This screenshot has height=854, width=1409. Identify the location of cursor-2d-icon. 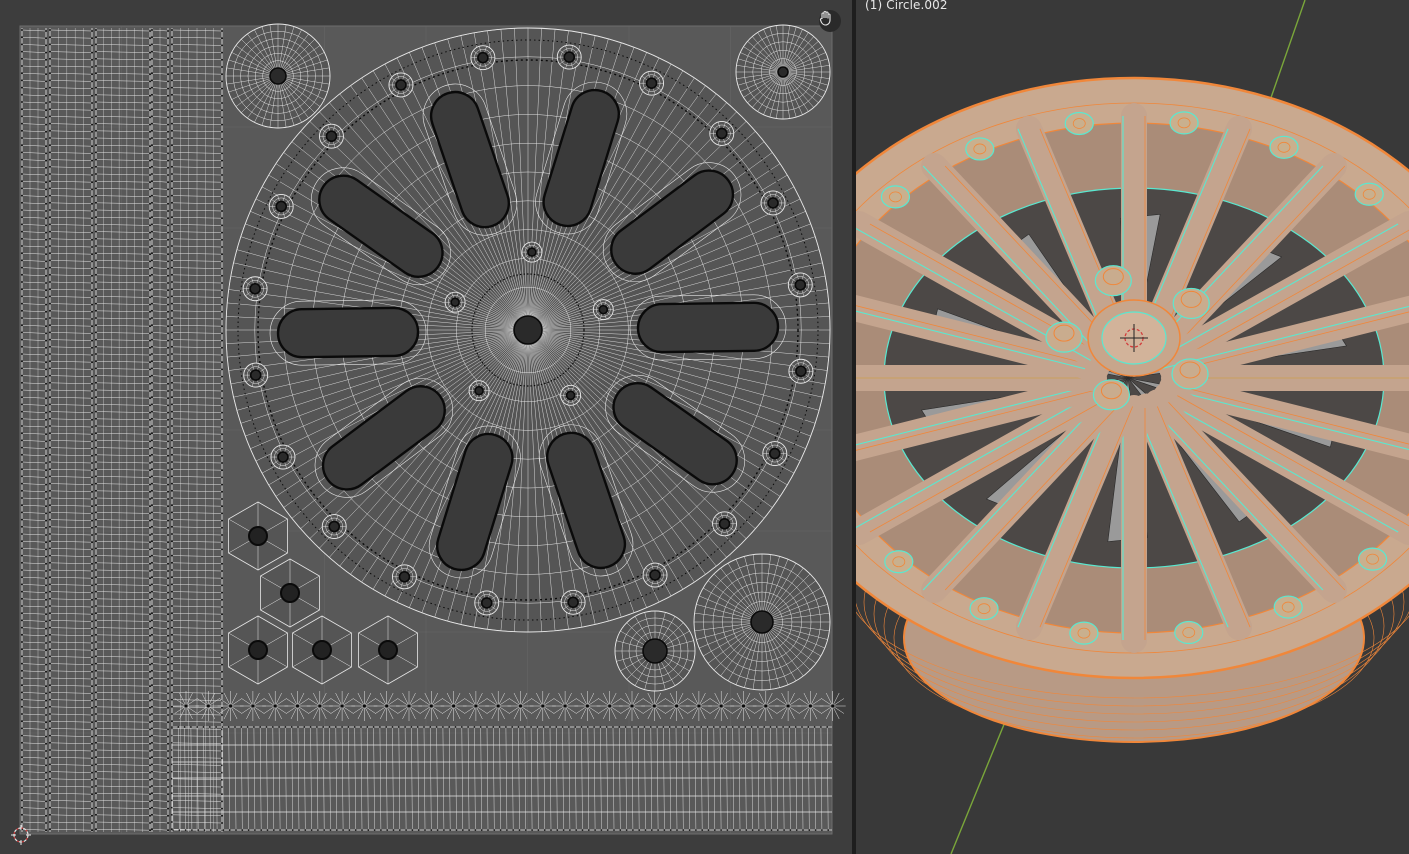
(21, 835).